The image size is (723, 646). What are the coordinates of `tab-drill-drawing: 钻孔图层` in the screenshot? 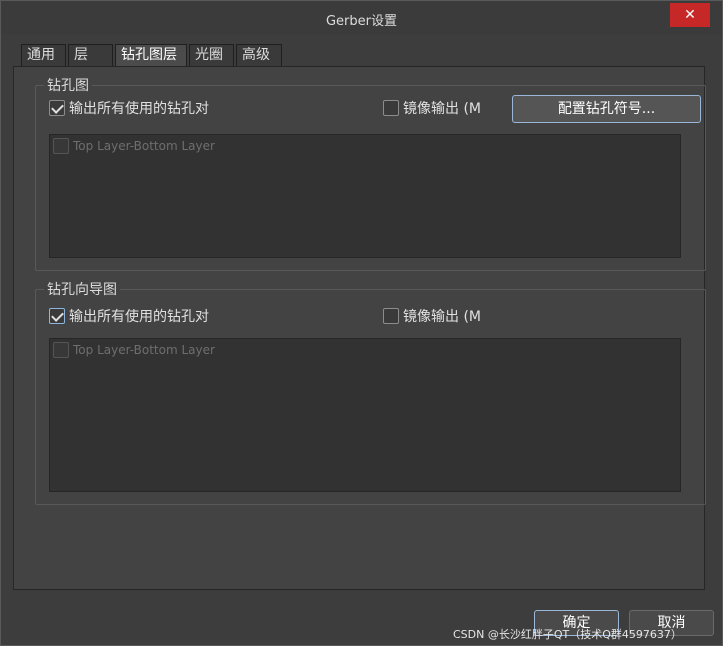 It's located at (151, 55).